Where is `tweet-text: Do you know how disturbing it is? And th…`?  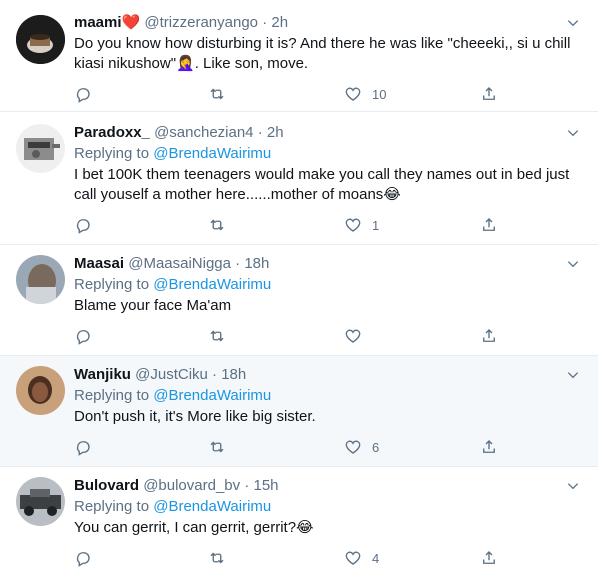
tweet-text: Do you know how disturbing it is? And th… is located at coordinates (322, 53).